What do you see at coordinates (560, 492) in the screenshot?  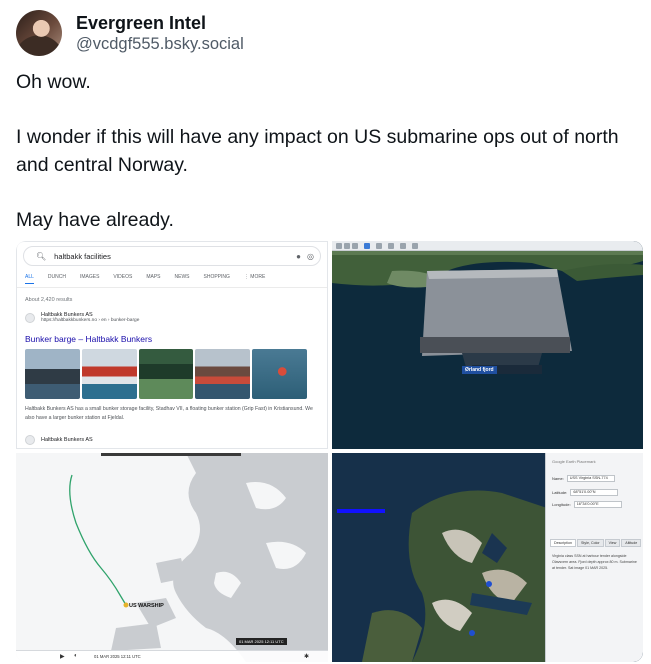 I see `latitude-label: Latitude:` at bounding box center [560, 492].